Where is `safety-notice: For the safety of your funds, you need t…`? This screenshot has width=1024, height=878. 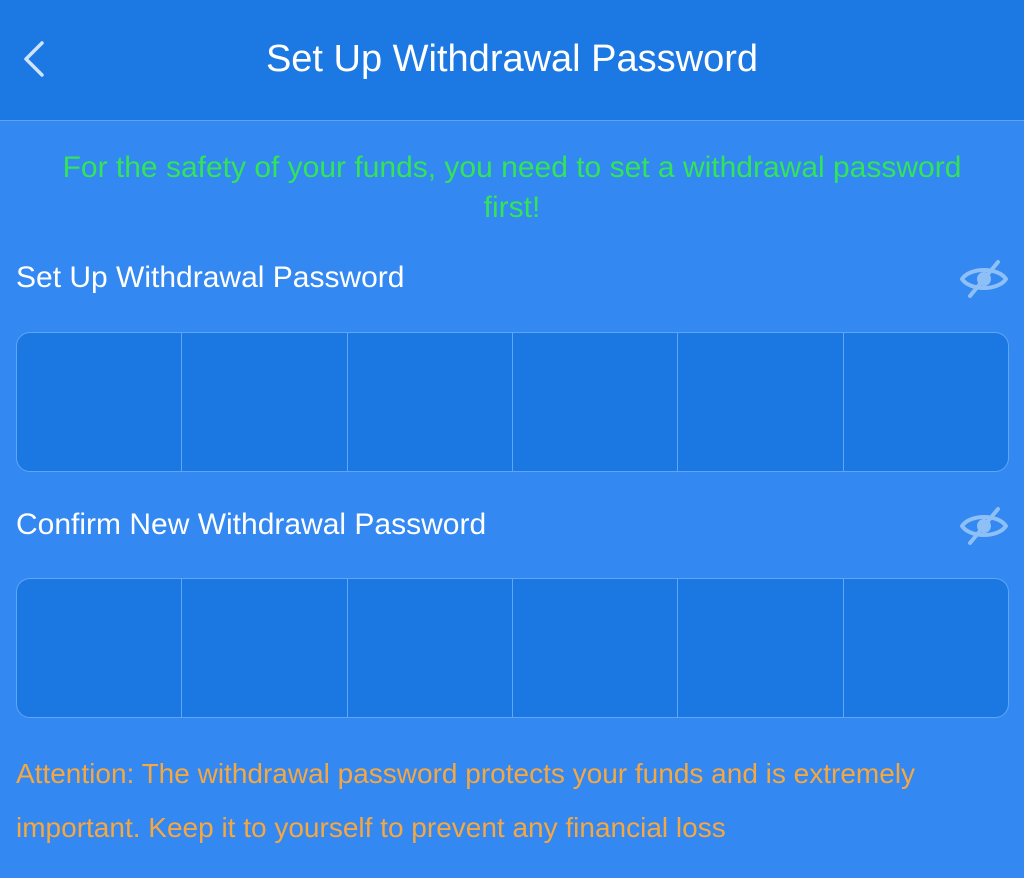
safety-notice: For the safety of your funds, you need t… is located at coordinates (512, 187).